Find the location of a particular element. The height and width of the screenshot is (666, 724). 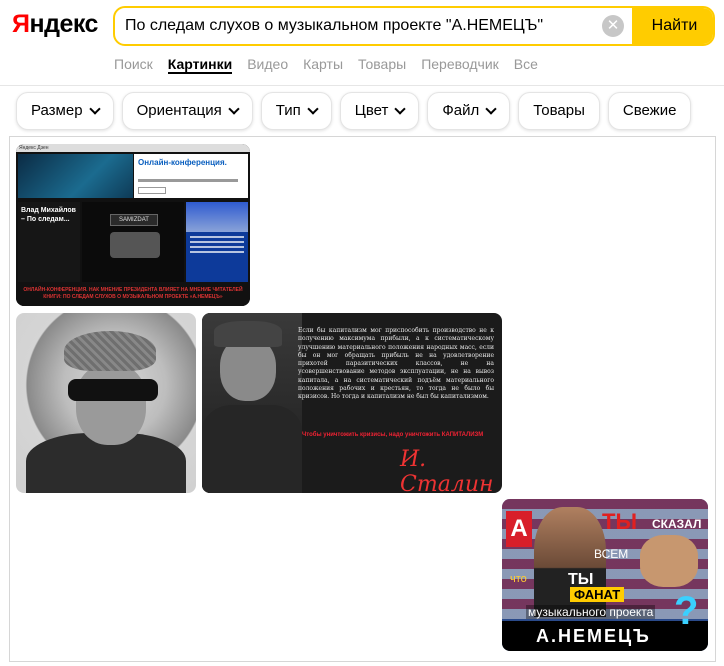

thumb-topbar: Яндекс Дзен is located at coordinates (133, 148).